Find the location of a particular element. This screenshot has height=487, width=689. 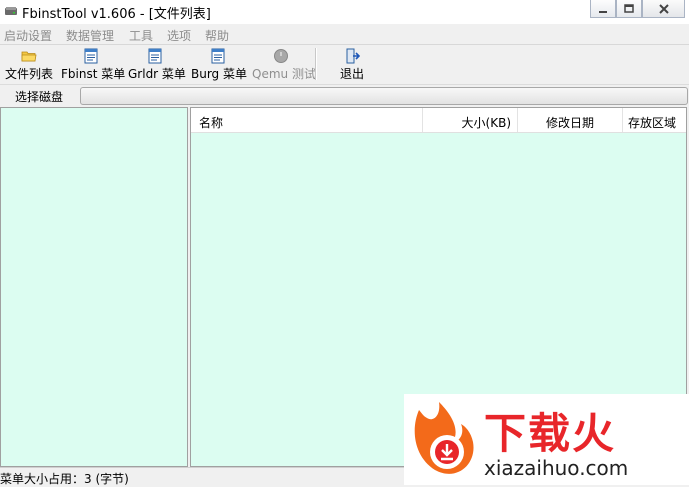

column-size: 大小(KB) is located at coordinates (470, 120).